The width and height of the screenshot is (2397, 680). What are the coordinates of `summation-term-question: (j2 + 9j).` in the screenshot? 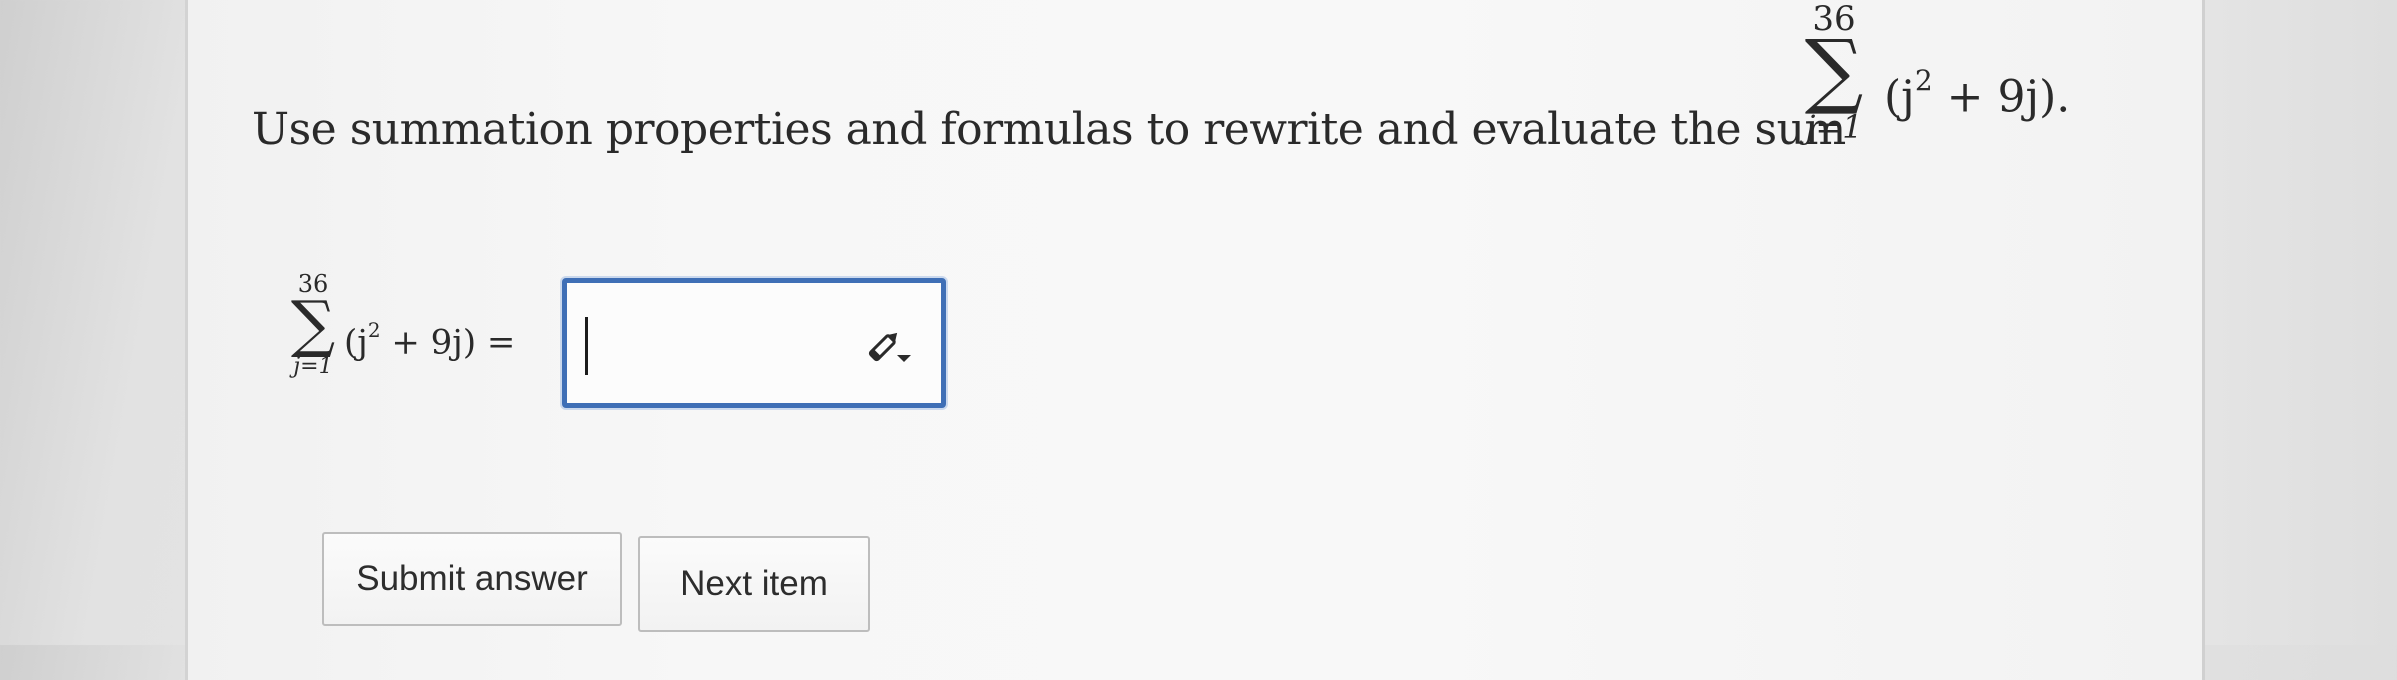 It's located at (1977, 93).